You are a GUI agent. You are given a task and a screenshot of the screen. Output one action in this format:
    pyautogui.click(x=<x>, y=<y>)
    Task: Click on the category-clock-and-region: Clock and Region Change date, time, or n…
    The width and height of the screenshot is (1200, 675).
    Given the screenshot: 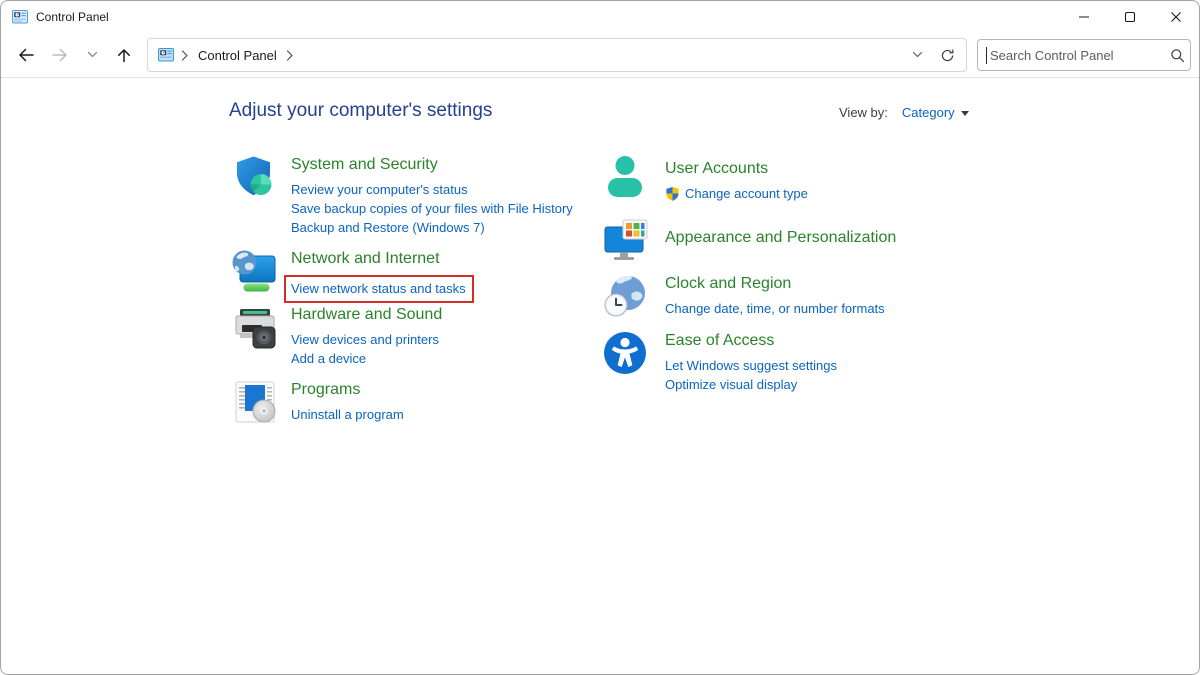 What is the action you would take?
    pyautogui.click(x=743, y=296)
    